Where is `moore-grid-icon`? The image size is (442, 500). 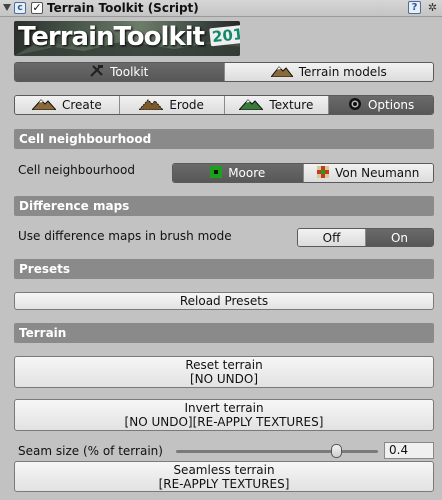
moore-grid-icon is located at coordinates (216, 173).